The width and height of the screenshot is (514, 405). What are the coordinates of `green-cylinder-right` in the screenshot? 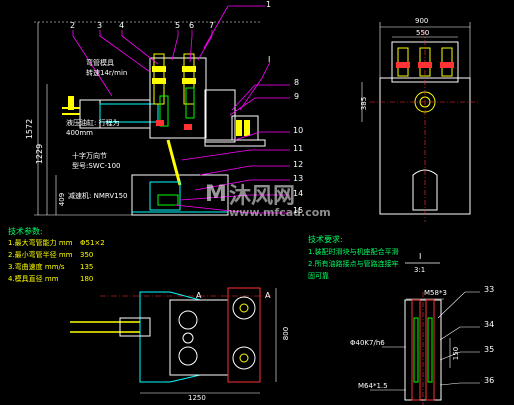 It's located at (190, 103).